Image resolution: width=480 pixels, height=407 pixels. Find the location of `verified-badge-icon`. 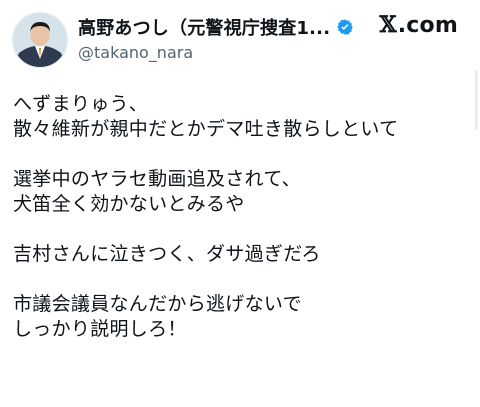

verified-badge-icon is located at coordinates (345, 27).